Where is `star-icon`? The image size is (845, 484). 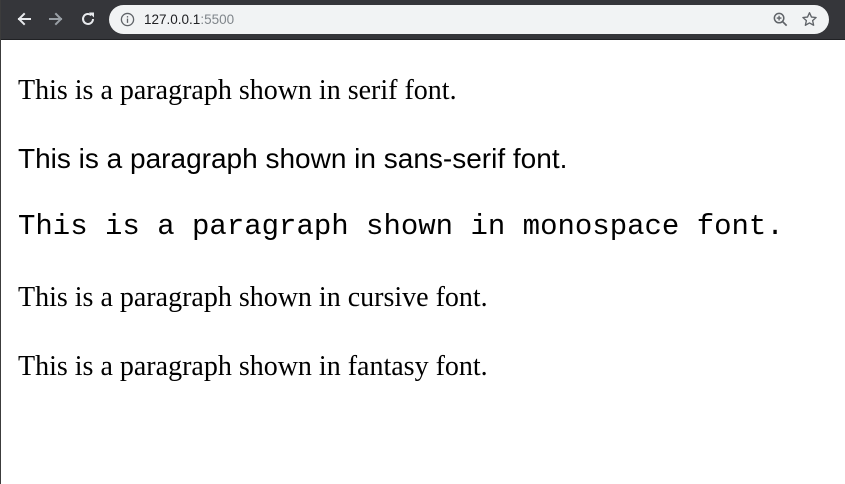
star-icon is located at coordinates (809, 19).